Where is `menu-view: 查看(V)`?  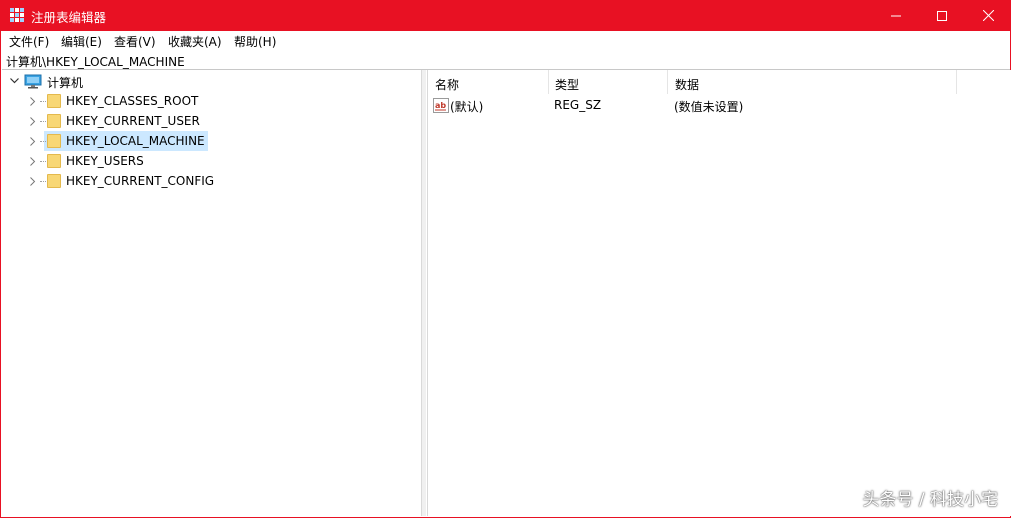
menu-view: 查看(V) is located at coordinates (135, 41).